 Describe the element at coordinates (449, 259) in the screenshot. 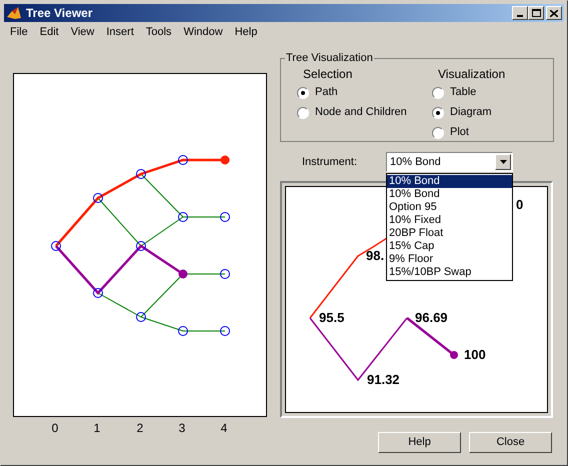

I see `dropdown-option: 9% Floor` at that location.